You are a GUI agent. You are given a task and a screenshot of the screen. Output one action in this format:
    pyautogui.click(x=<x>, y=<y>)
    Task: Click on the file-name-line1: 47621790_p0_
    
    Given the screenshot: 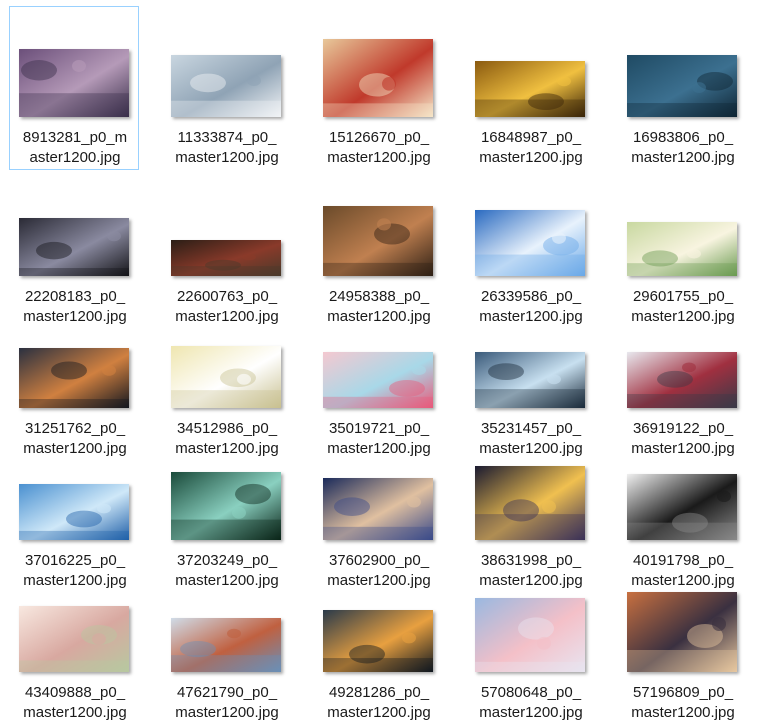 What is the action you would take?
    pyautogui.click(x=227, y=692)
    